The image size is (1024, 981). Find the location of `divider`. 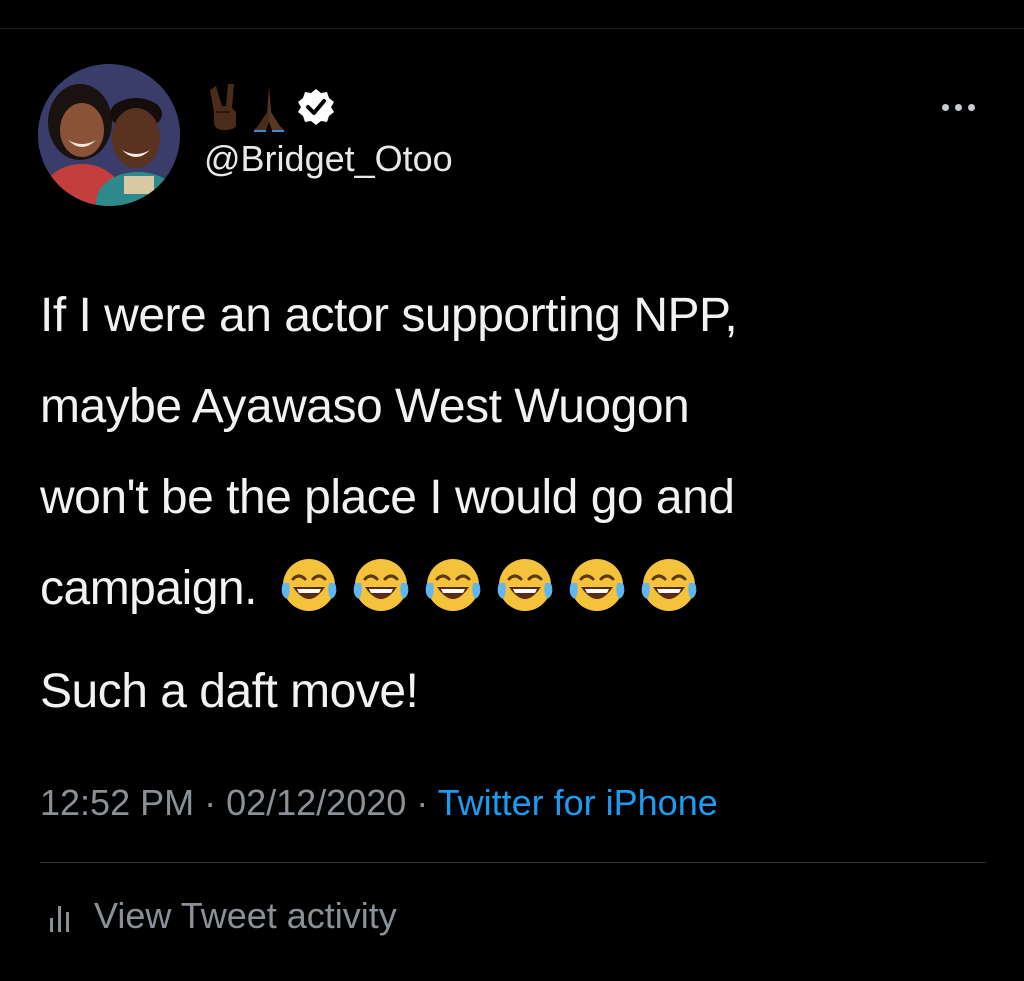

divider is located at coordinates (513, 862).